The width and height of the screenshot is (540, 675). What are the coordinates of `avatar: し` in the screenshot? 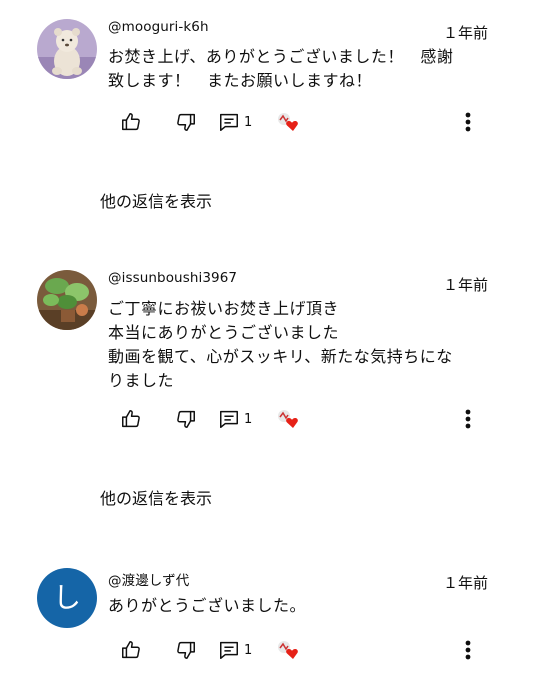 It's located at (67, 598).